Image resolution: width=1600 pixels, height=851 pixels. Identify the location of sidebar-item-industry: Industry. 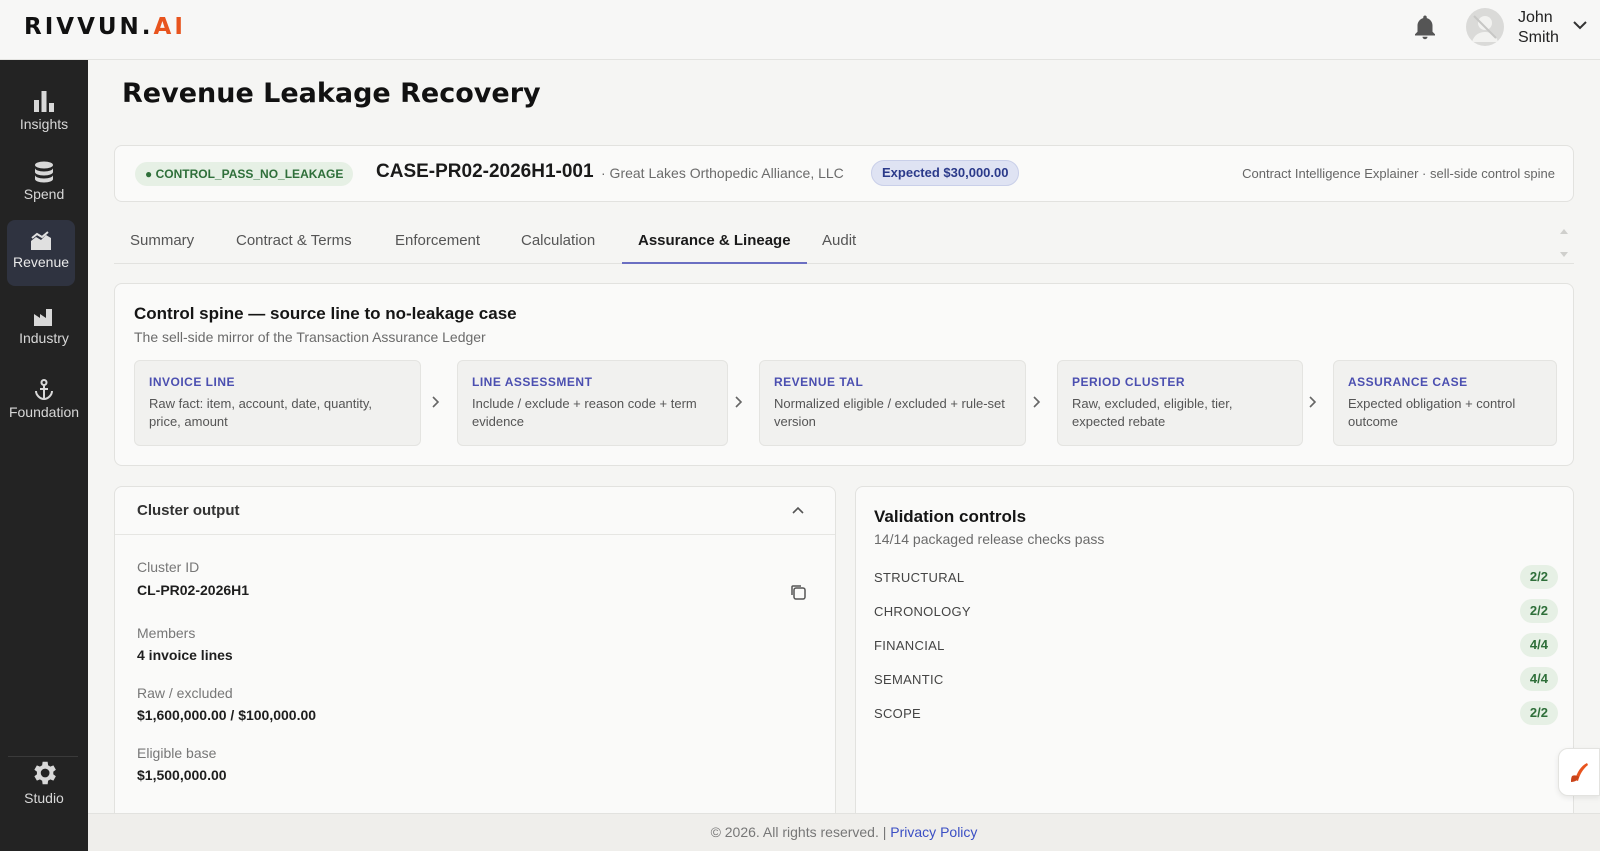
(44, 333).